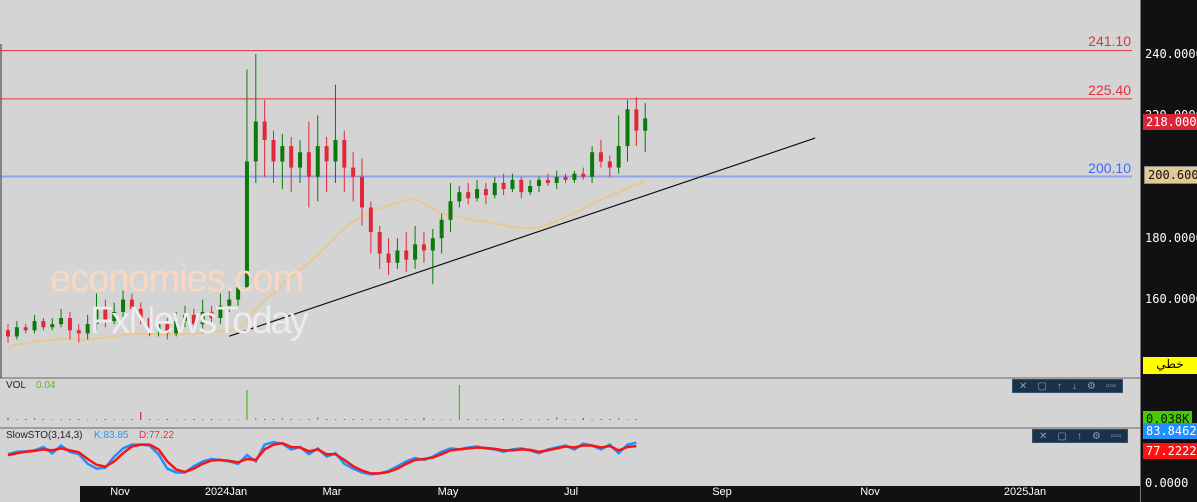 The width and height of the screenshot is (1197, 502). Describe the element at coordinates (571, 492) in the screenshot. I see `x-tick: Jul` at that location.